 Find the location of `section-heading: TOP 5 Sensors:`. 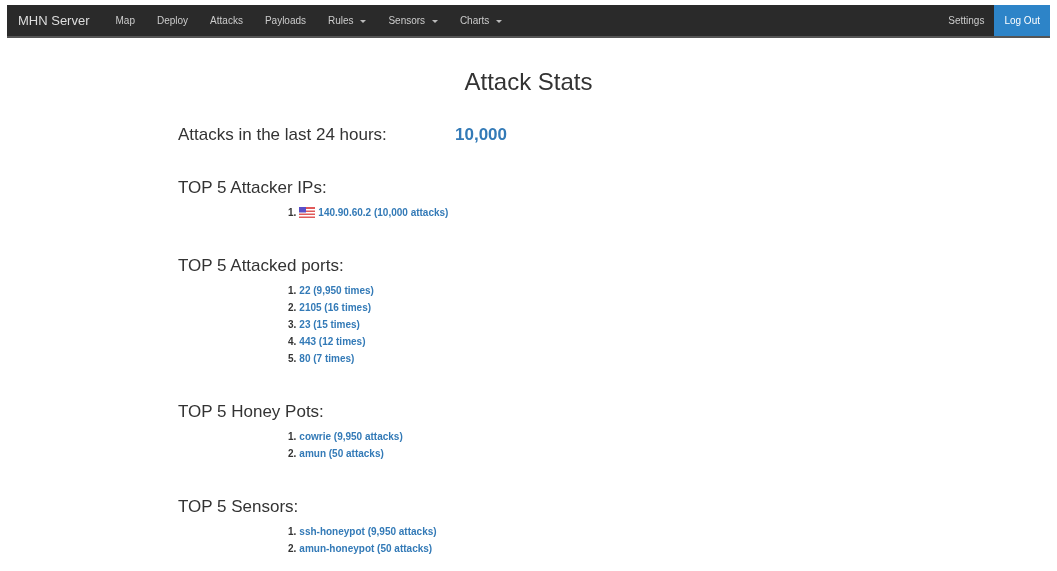

section-heading: TOP 5 Sensors: is located at coordinates (239, 506).